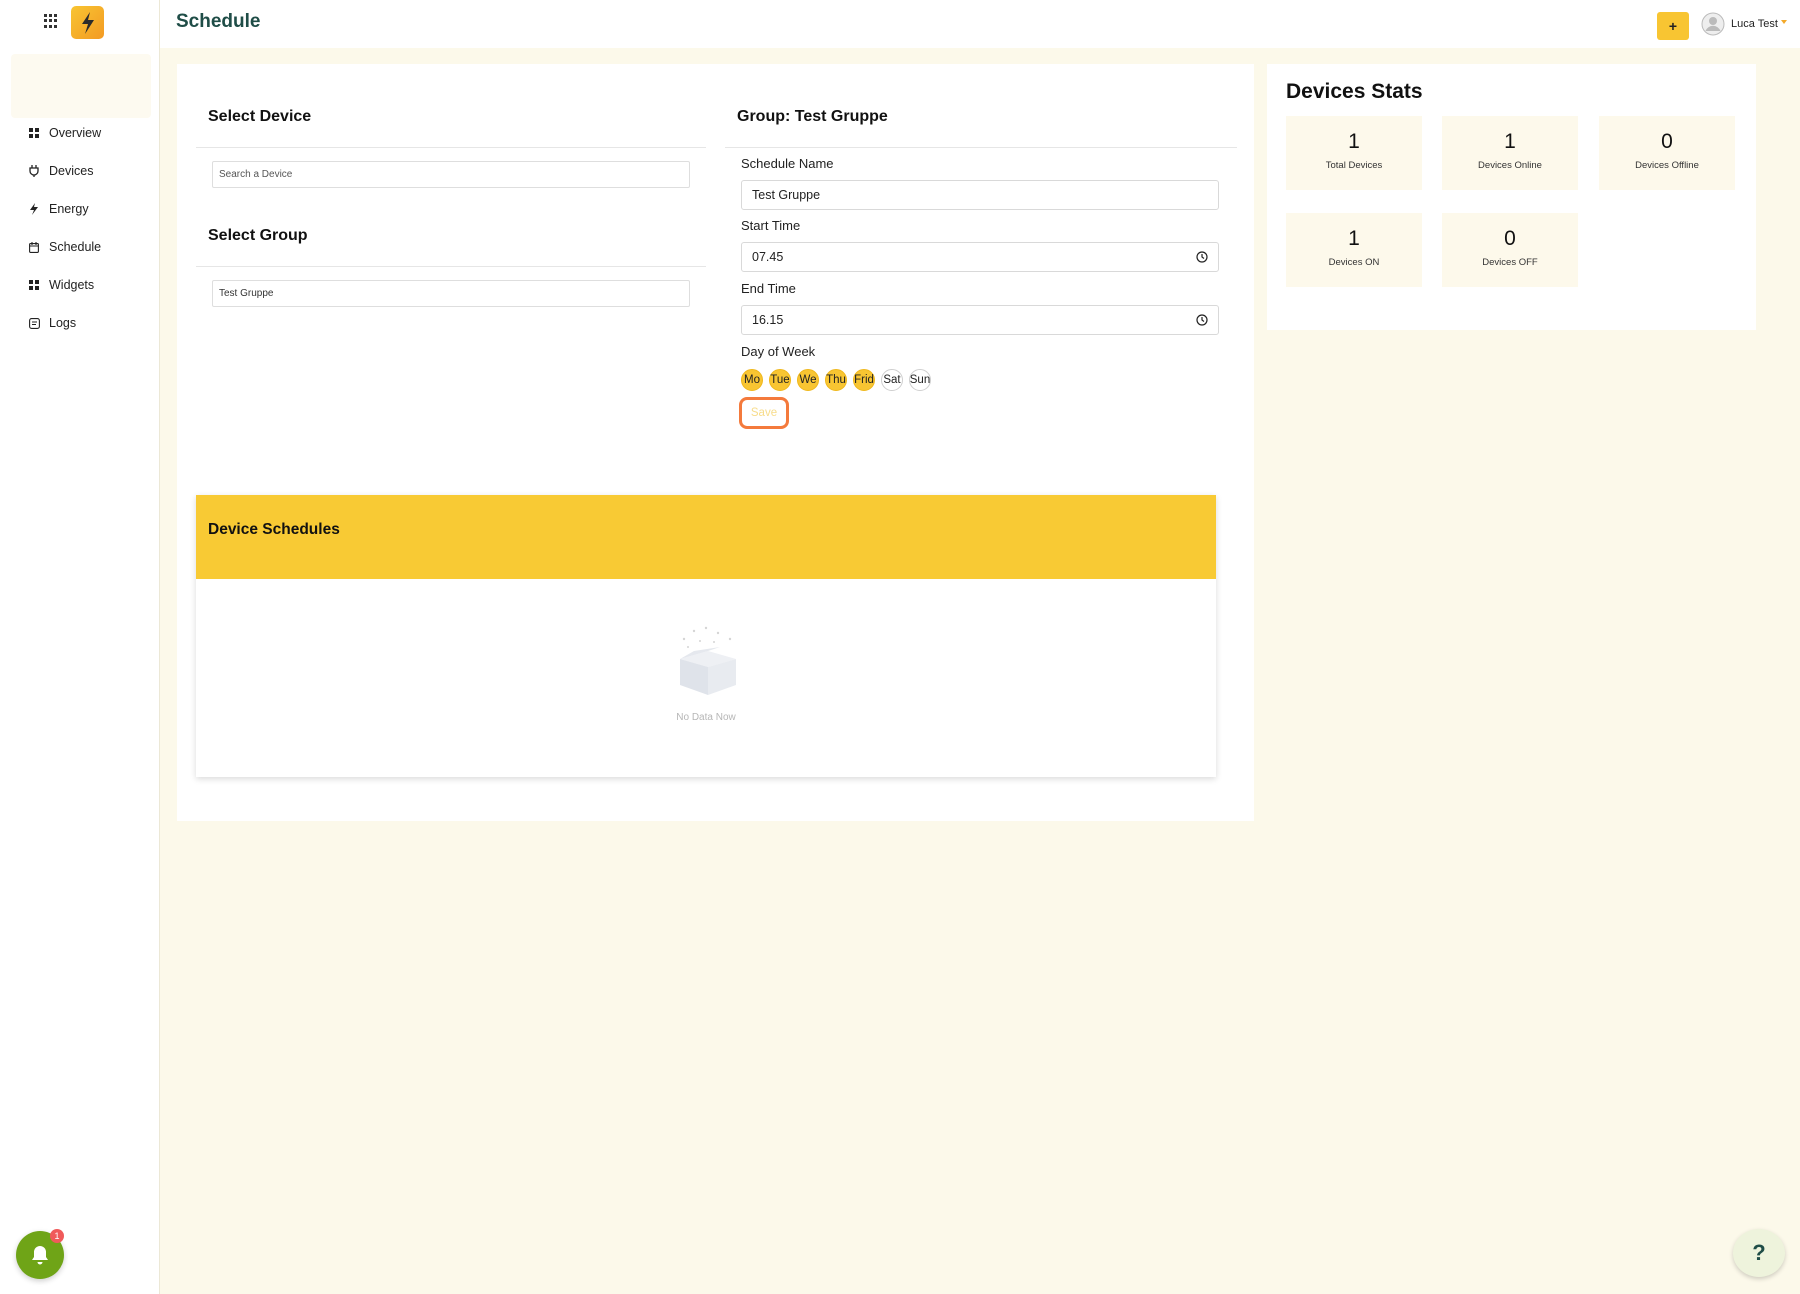  I want to click on lightning-icon, so click(87, 22).